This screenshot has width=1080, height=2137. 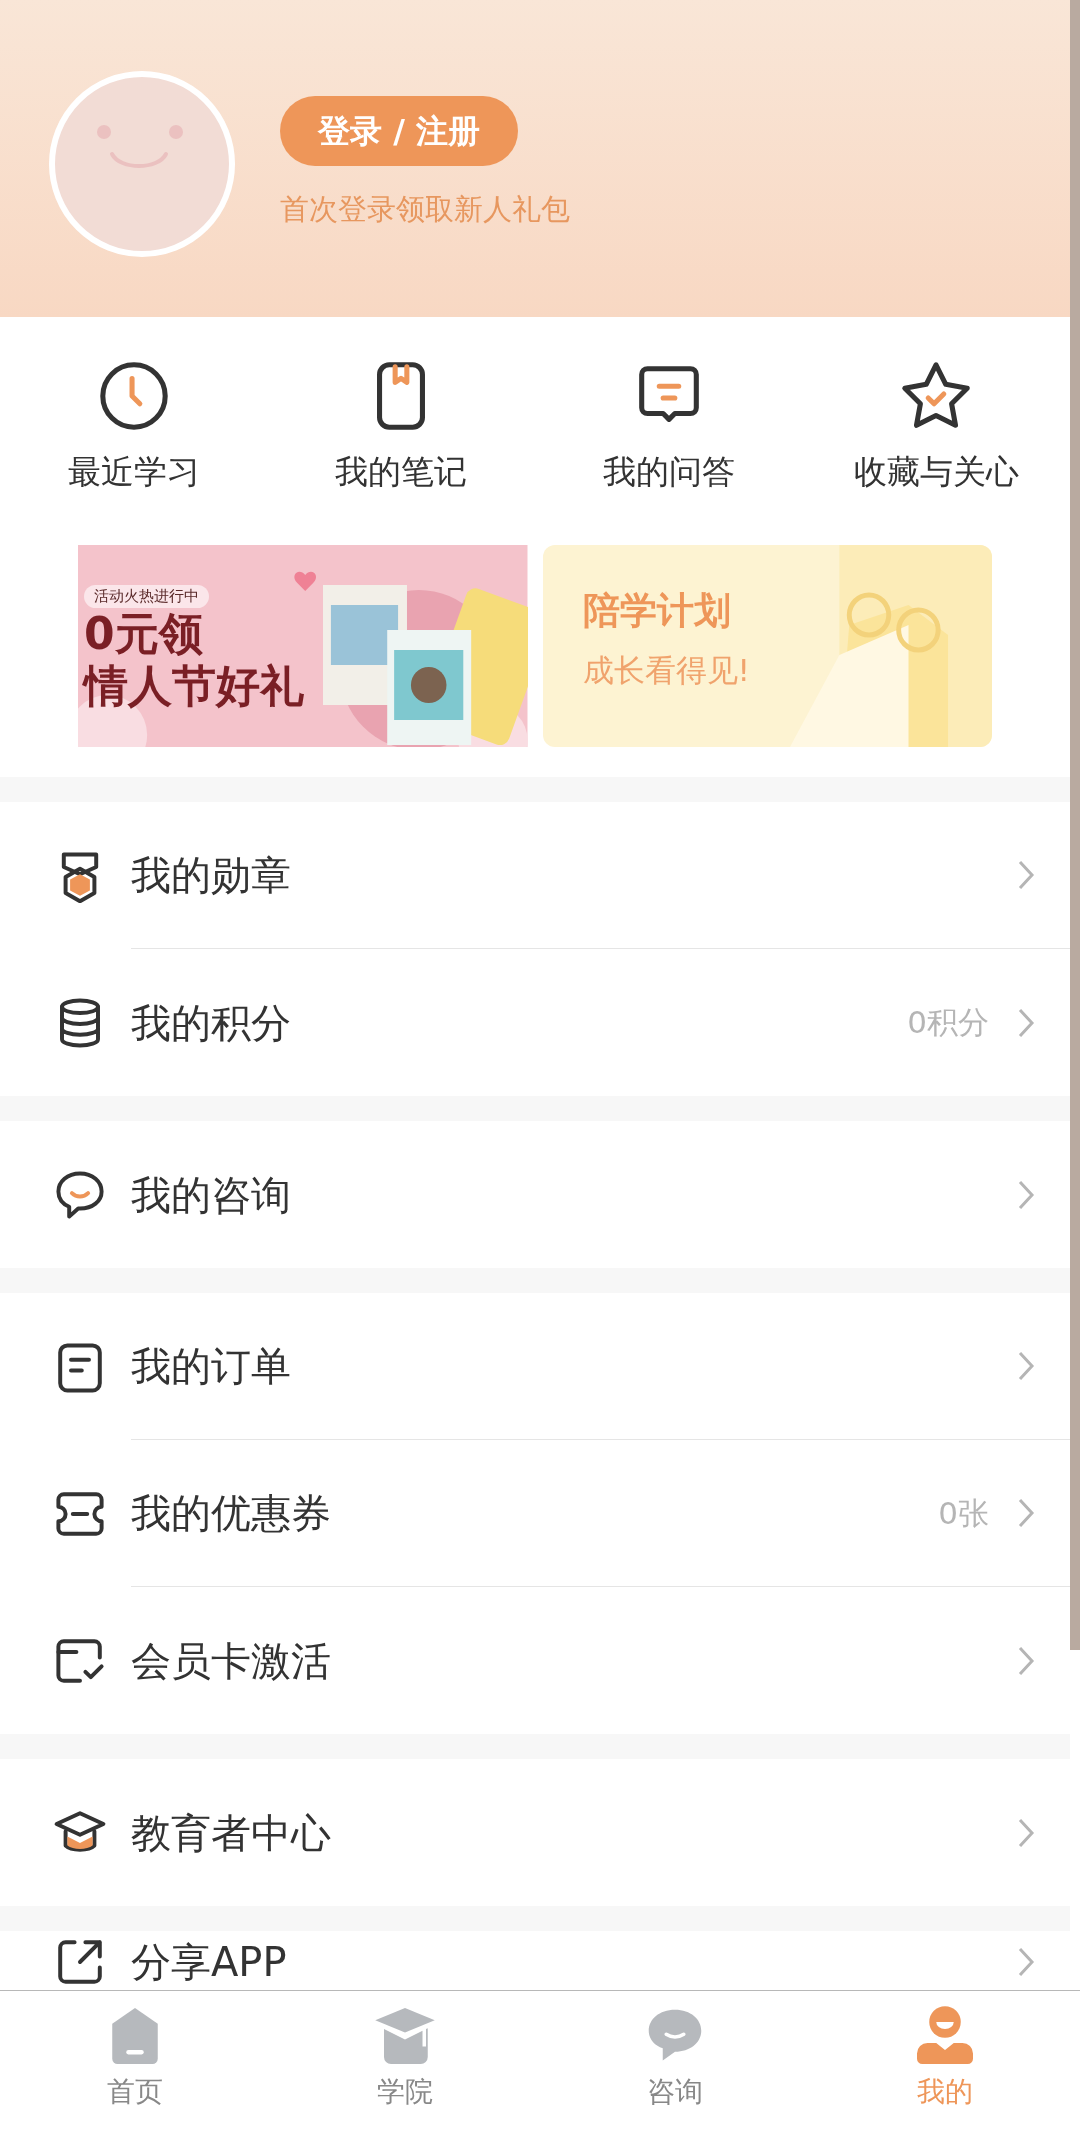 What do you see at coordinates (535, 1366) in the screenshot?
I see `menu-row: 我的订单` at bounding box center [535, 1366].